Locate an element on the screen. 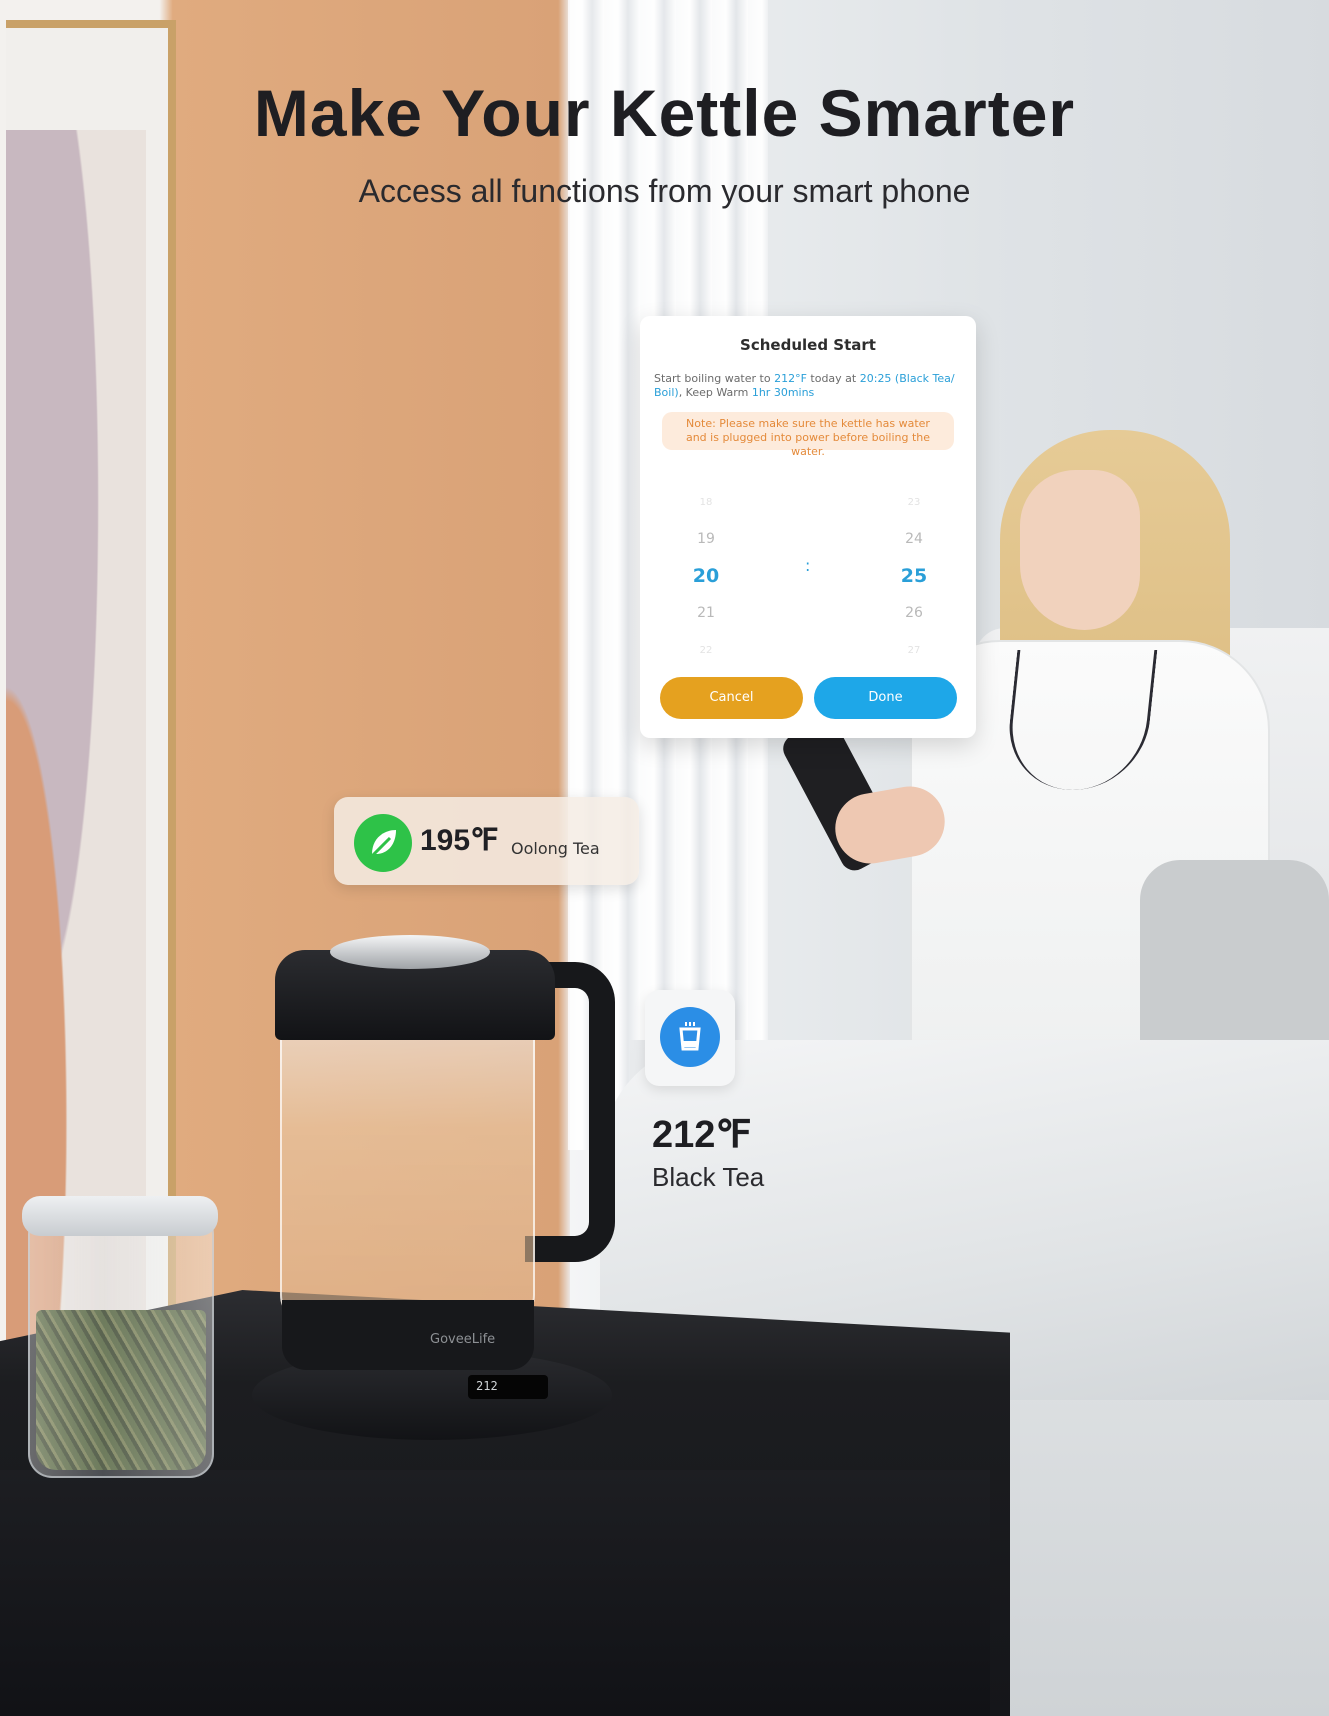 This screenshot has height=1716, width=1329. oolong-tea-card: 195℉ Oolong Tea is located at coordinates (486, 841).